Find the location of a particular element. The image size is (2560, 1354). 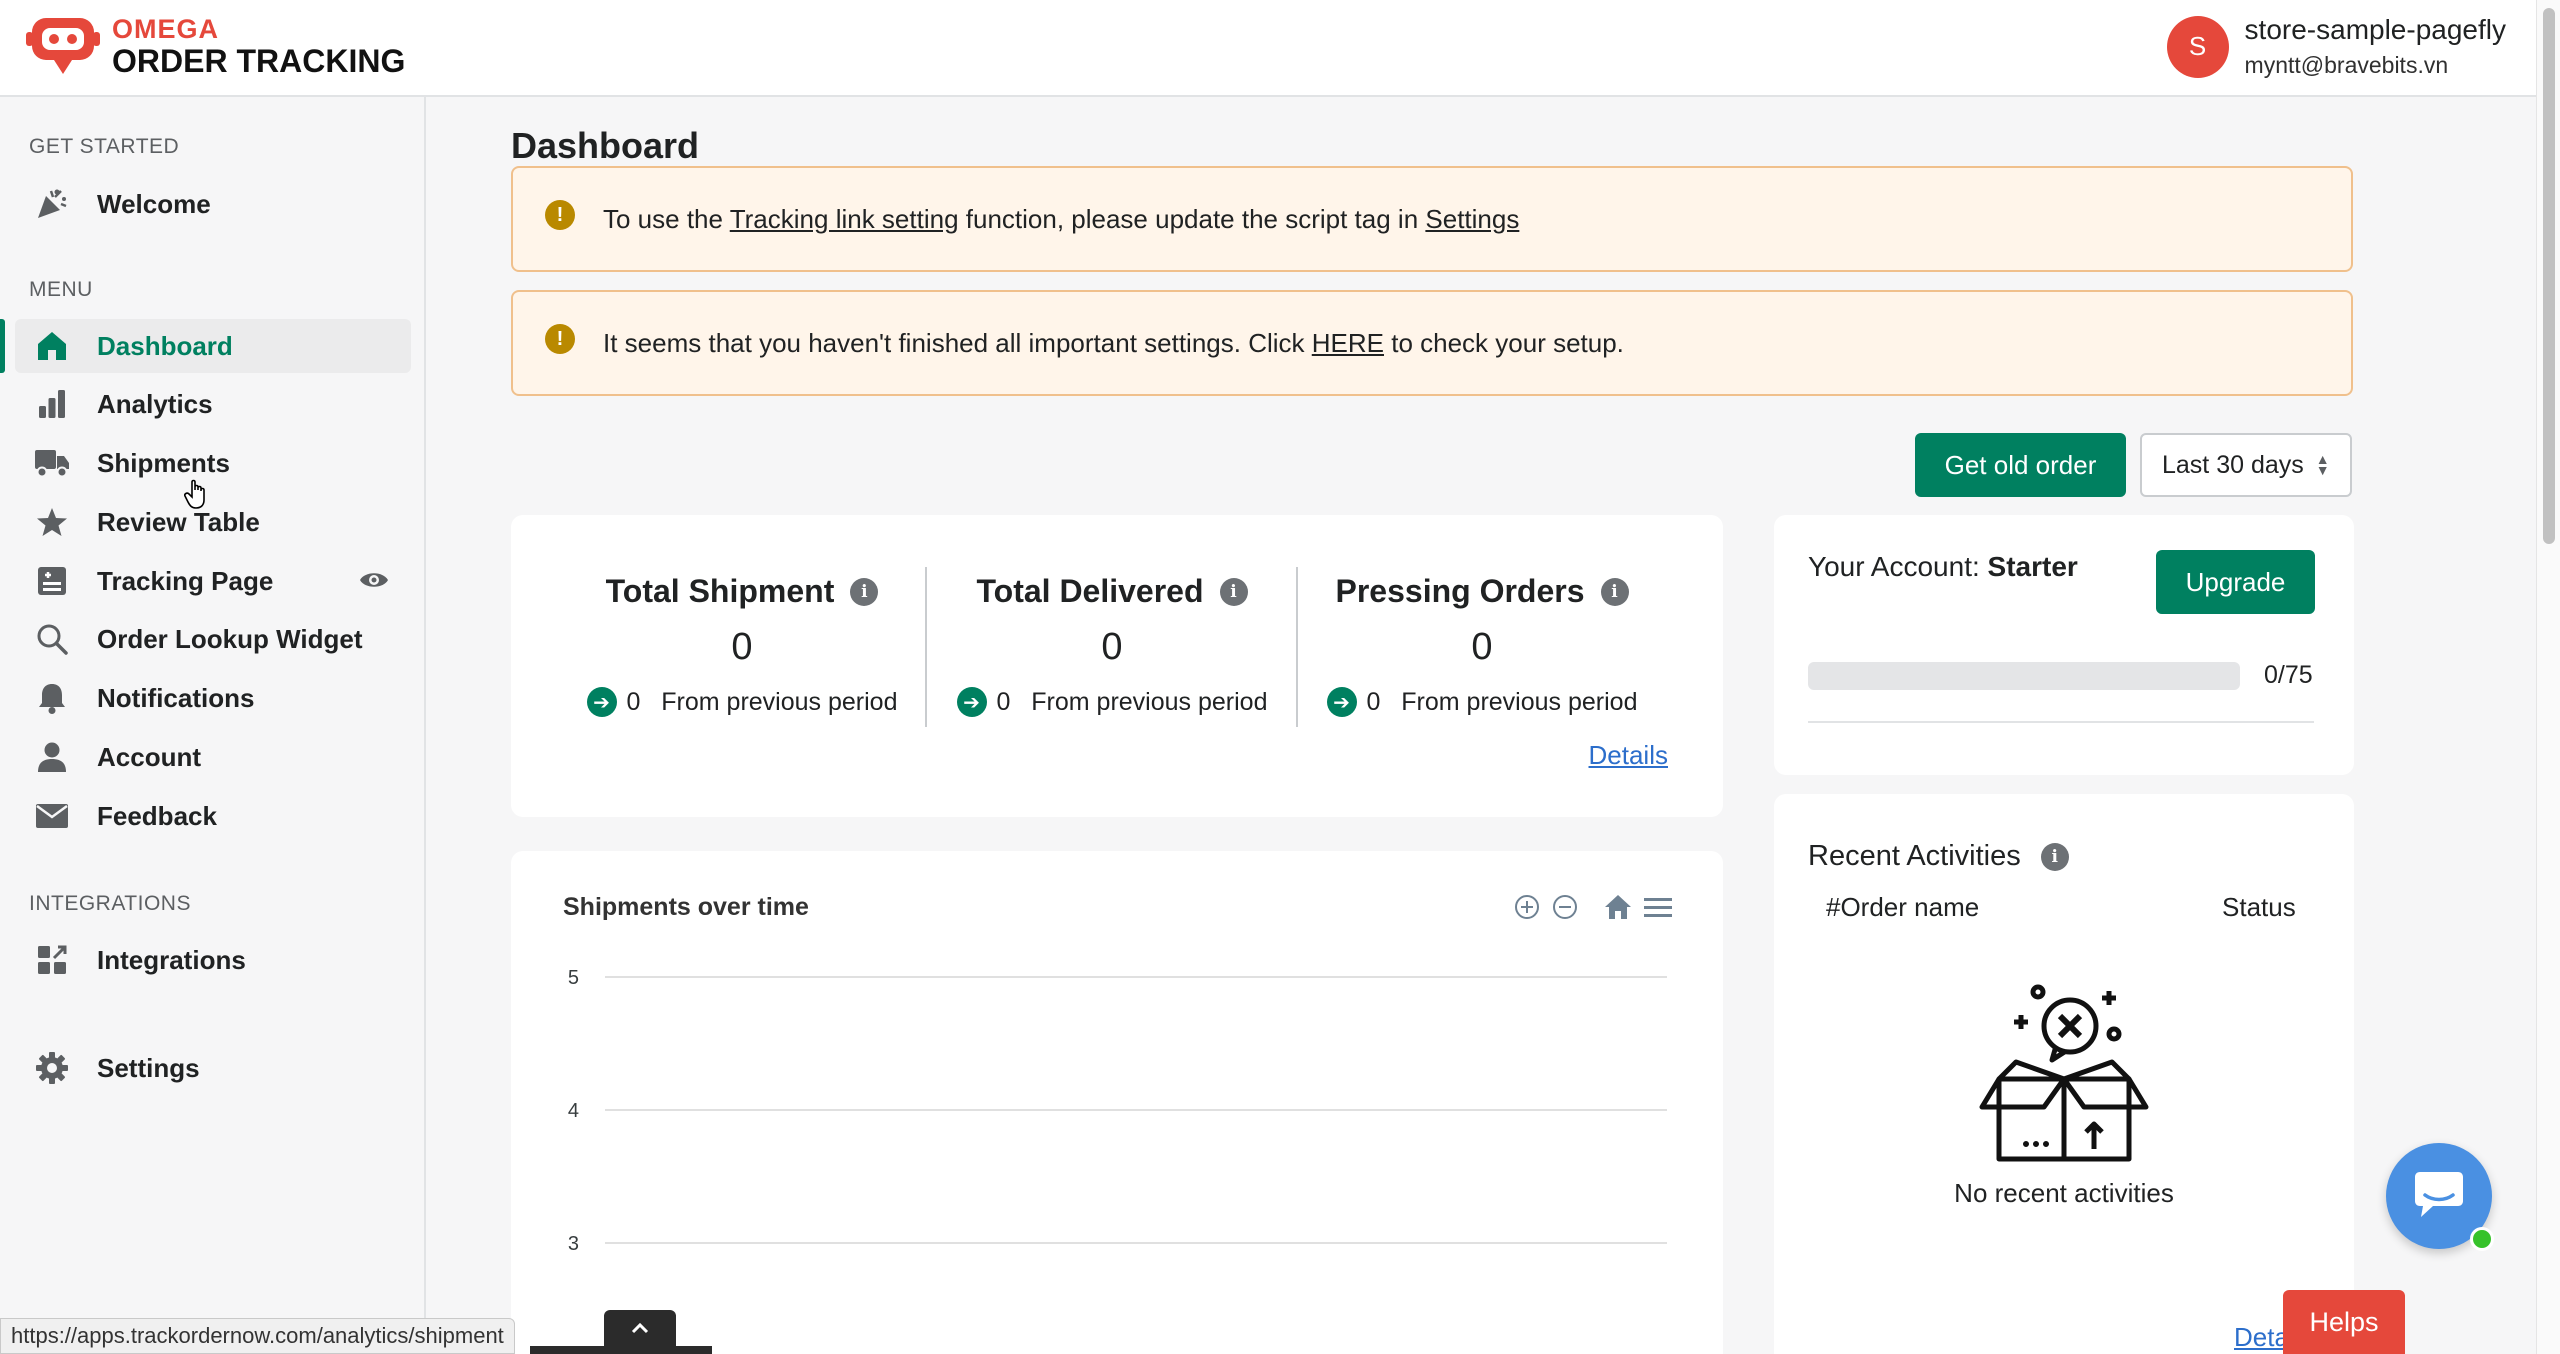

sidebar-item-feedback: Feedback is located at coordinates (213, 816).